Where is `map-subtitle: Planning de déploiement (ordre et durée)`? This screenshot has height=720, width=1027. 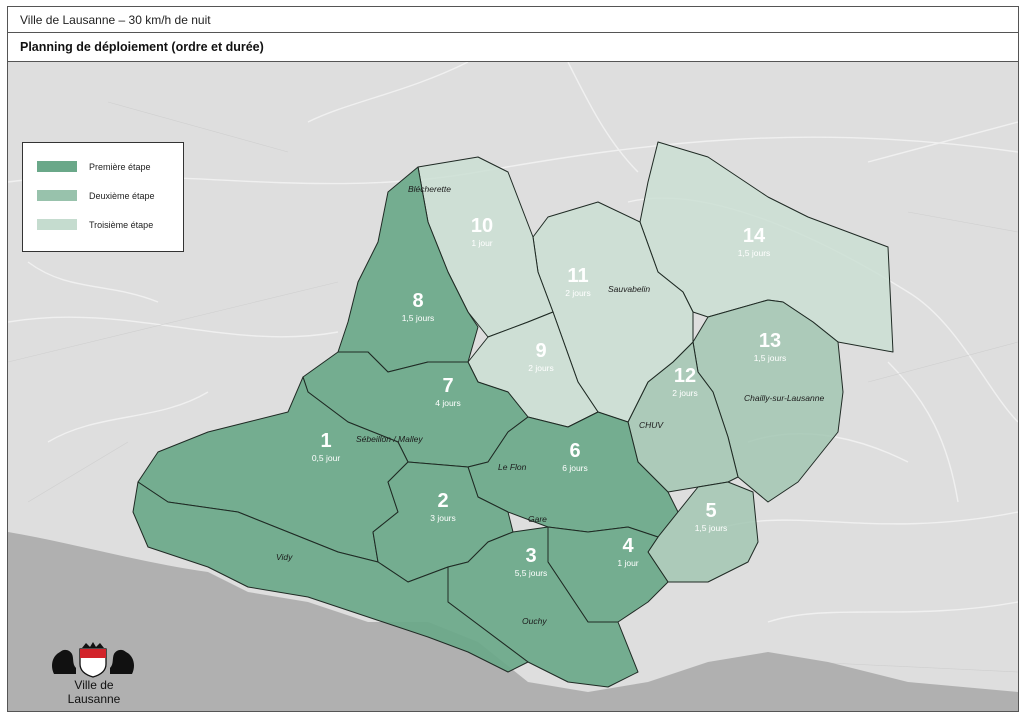 map-subtitle: Planning de déploiement (ordre et durée) is located at coordinates (142, 47).